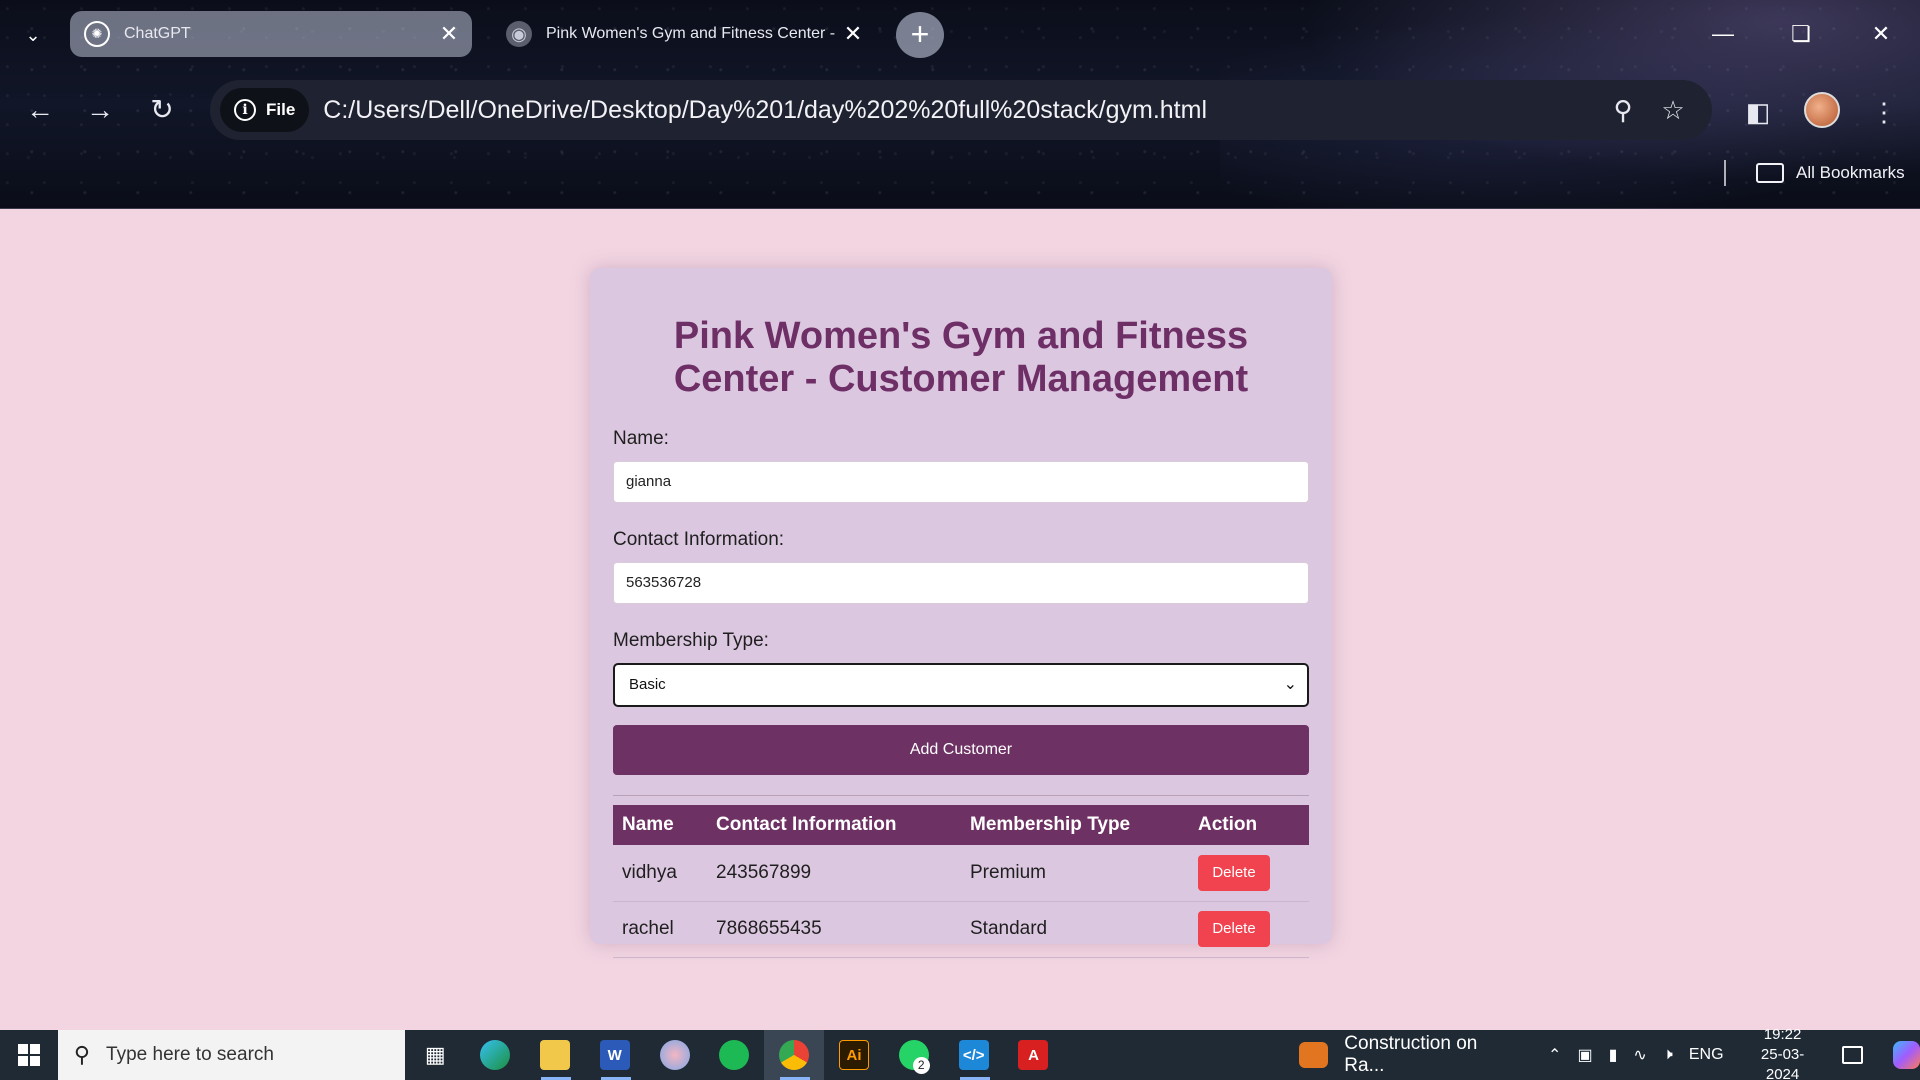  Describe the element at coordinates (691, 640) in the screenshot. I see `membership-label: Membership Type:` at that location.